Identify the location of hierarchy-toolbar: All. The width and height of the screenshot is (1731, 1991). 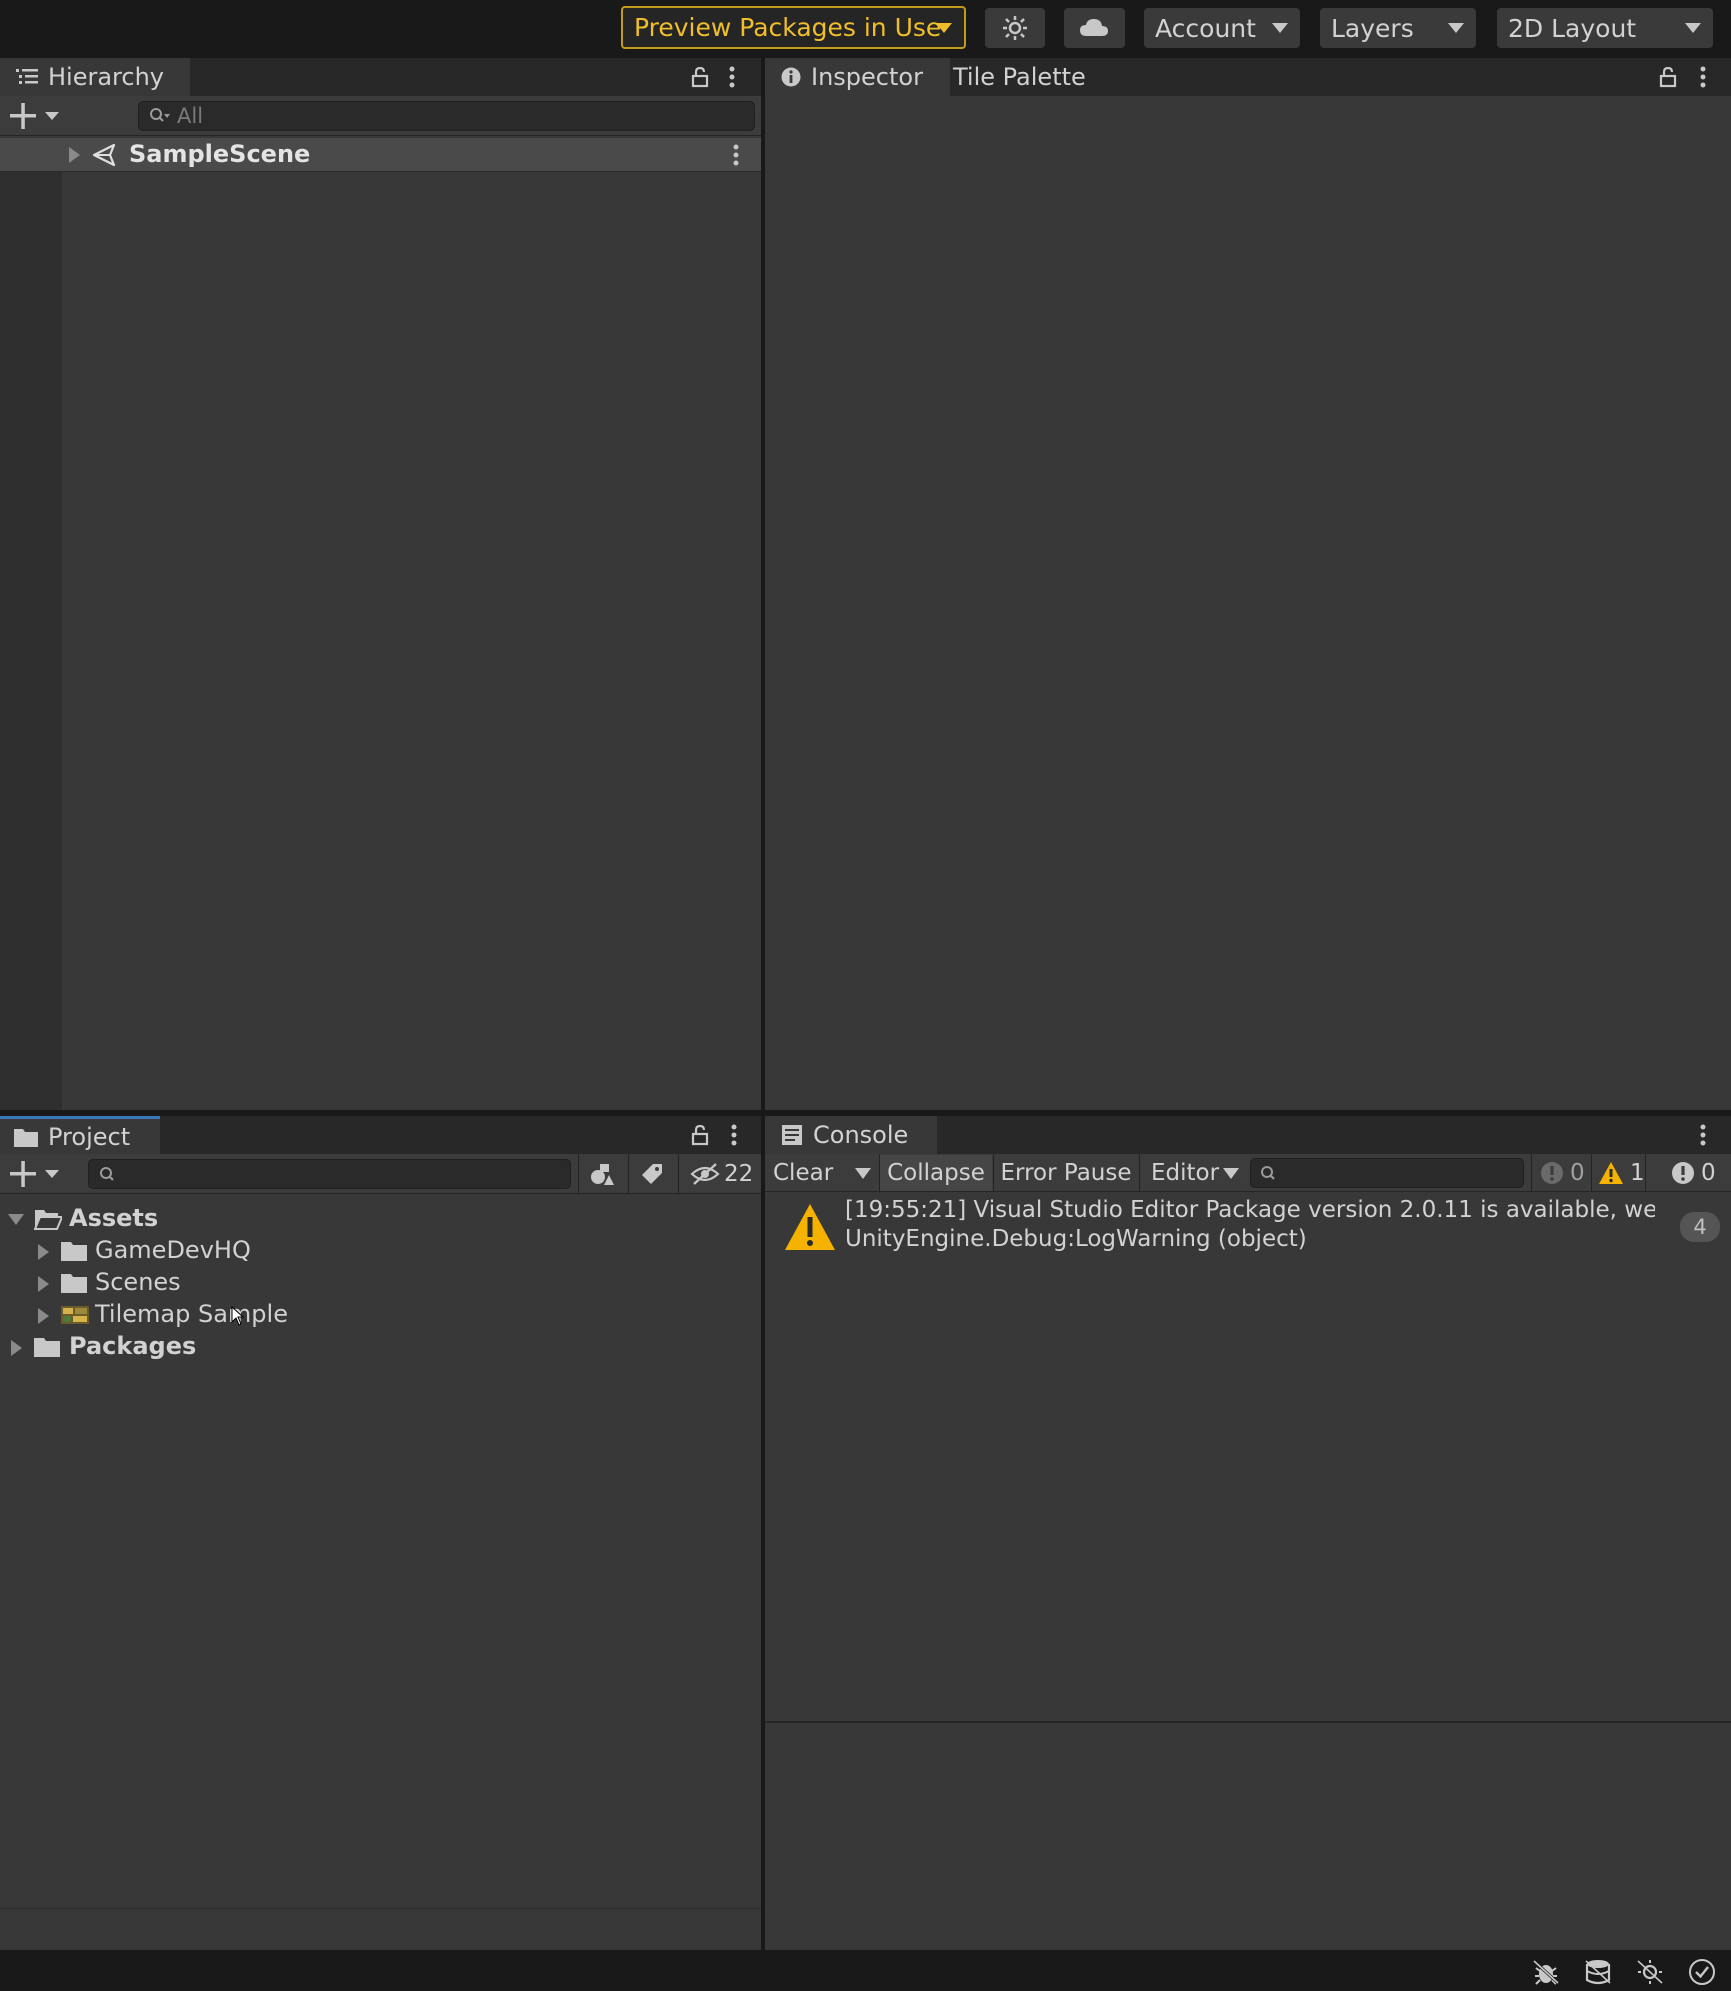
(380, 116).